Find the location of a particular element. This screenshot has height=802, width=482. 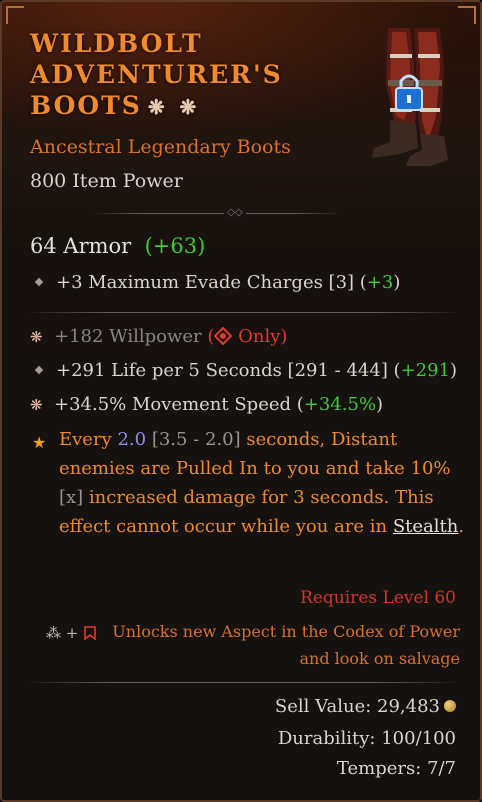

implicit-affix: +3 Maximum Evade Charges [3] (+3) is located at coordinates (215, 282).